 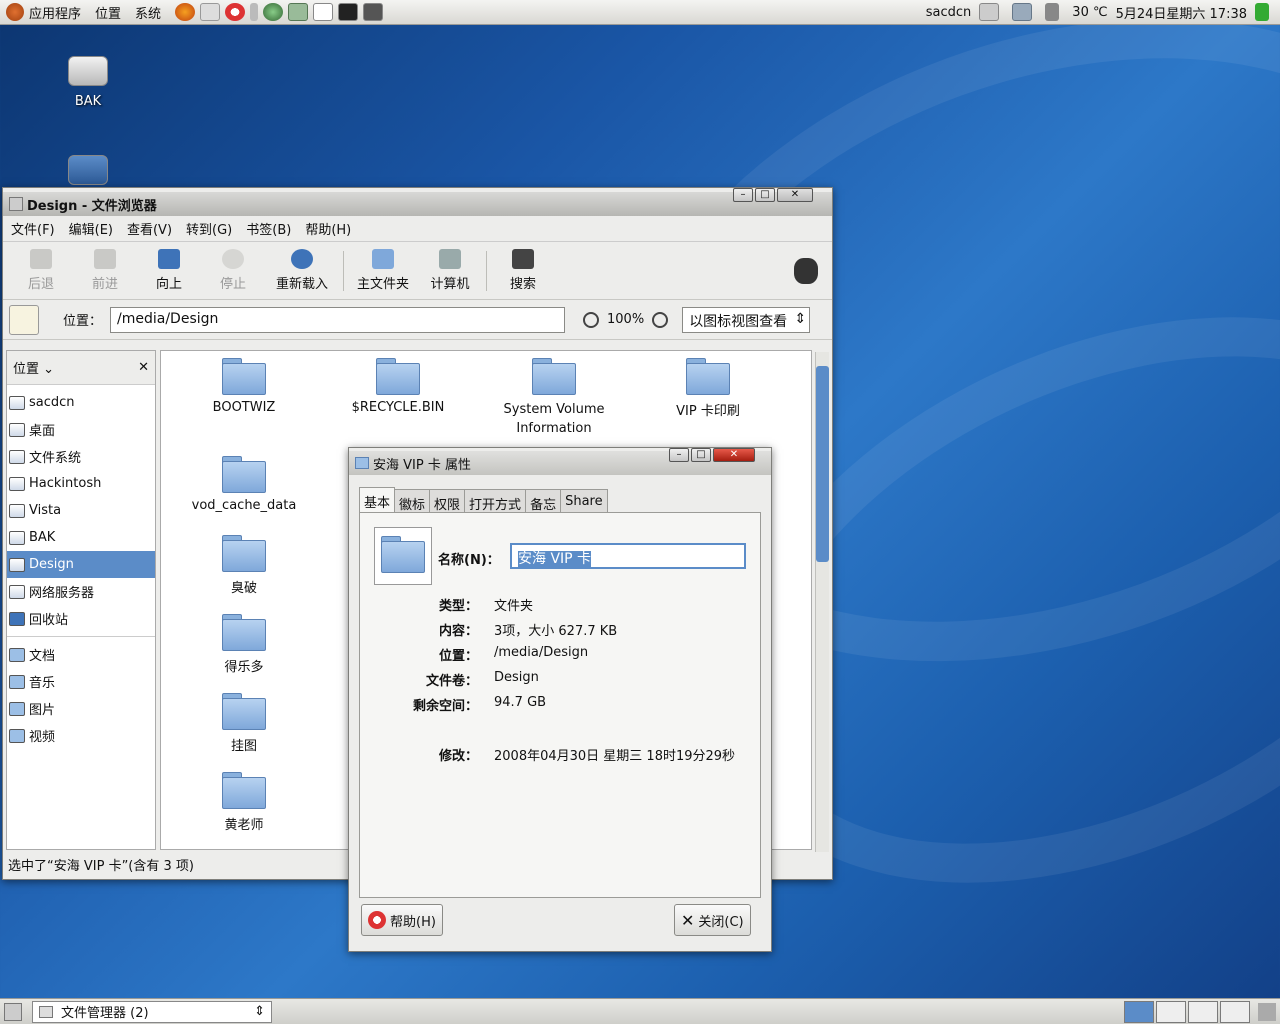 What do you see at coordinates (554, 398) in the screenshot?
I see `file-item: System Volume Information` at bounding box center [554, 398].